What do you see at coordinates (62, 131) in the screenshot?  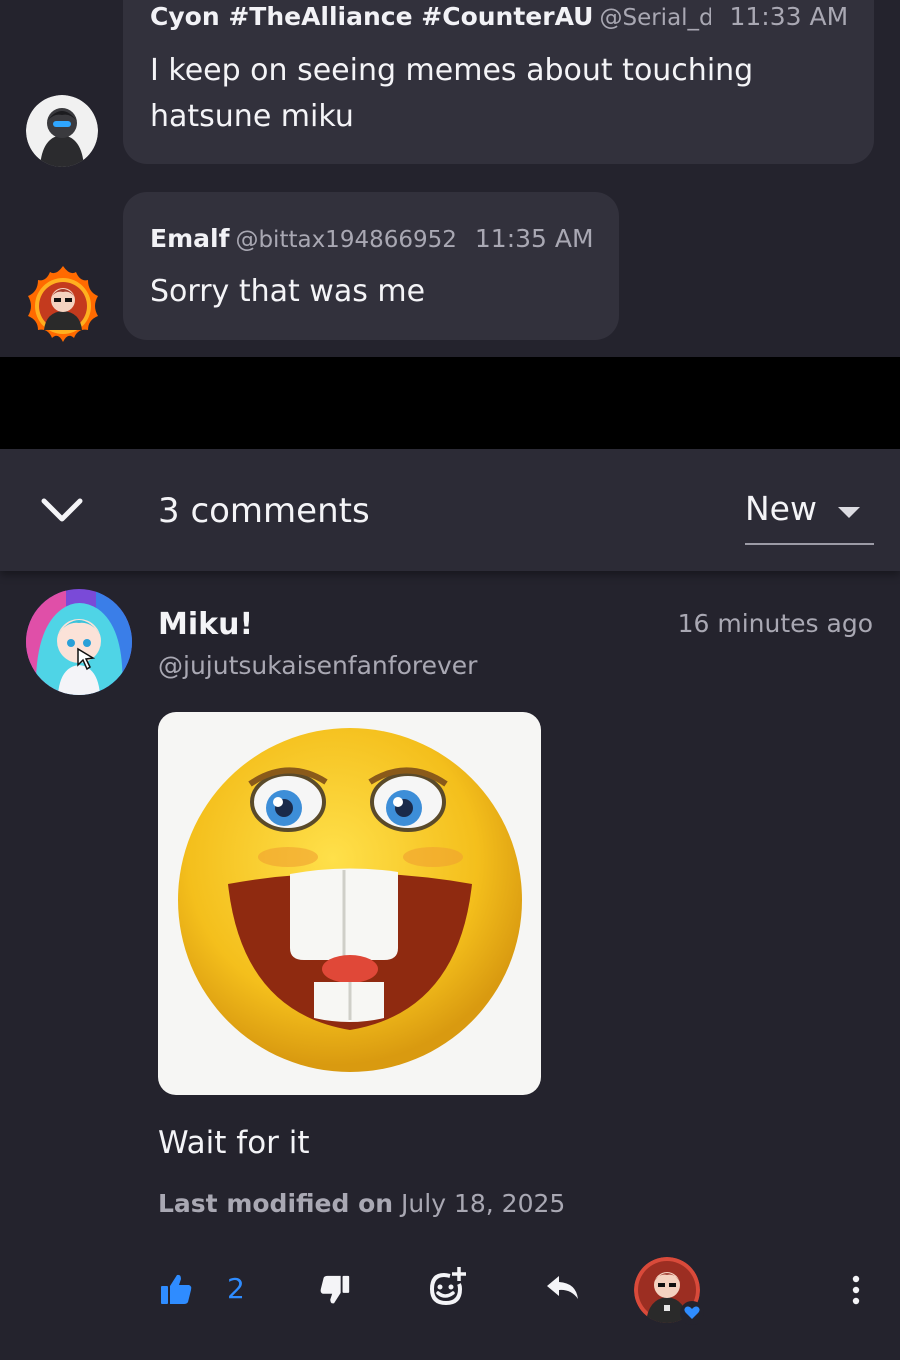 I see `cyon-avatar` at bounding box center [62, 131].